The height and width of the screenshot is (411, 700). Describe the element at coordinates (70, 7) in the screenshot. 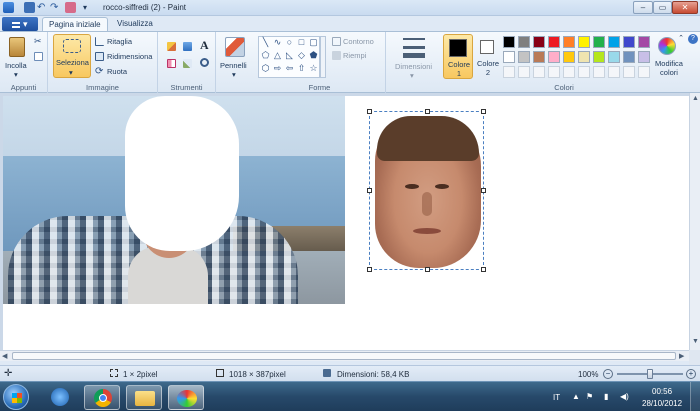

I see `eraser-quick-icon` at that location.